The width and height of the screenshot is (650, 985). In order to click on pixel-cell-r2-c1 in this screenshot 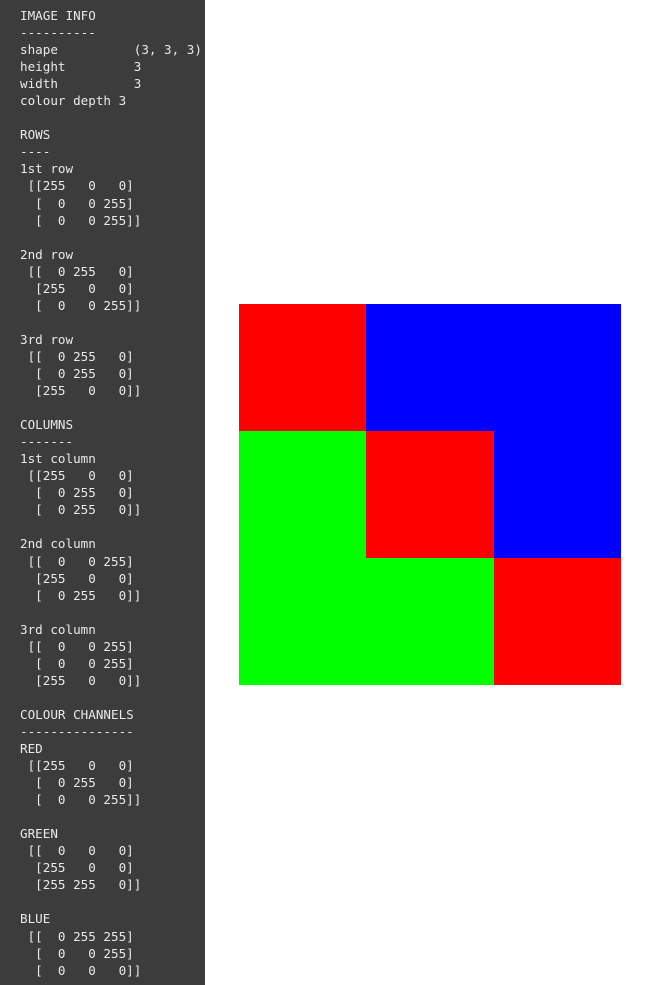, I will do `click(302, 494)`.